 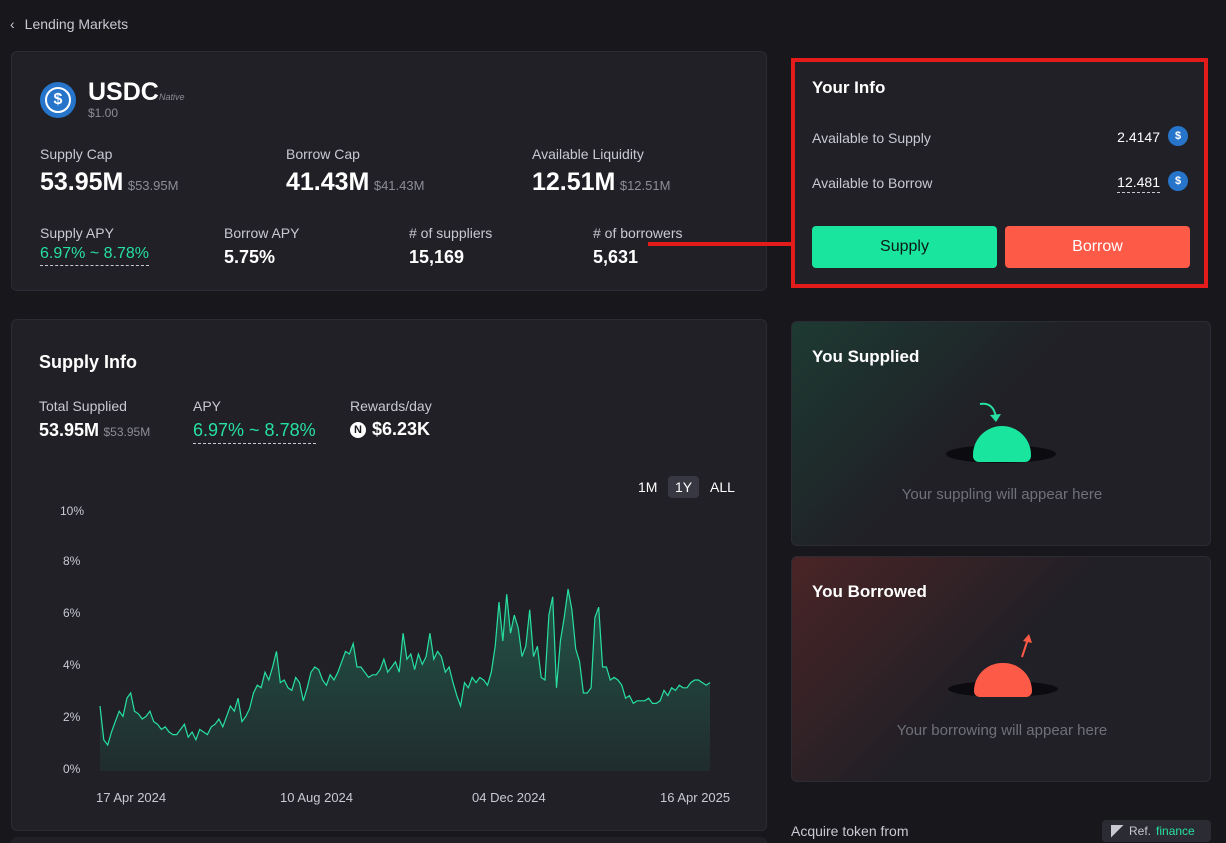 What do you see at coordinates (616, 257) in the screenshot?
I see `borrowers-value: 5,631` at bounding box center [616, 257].